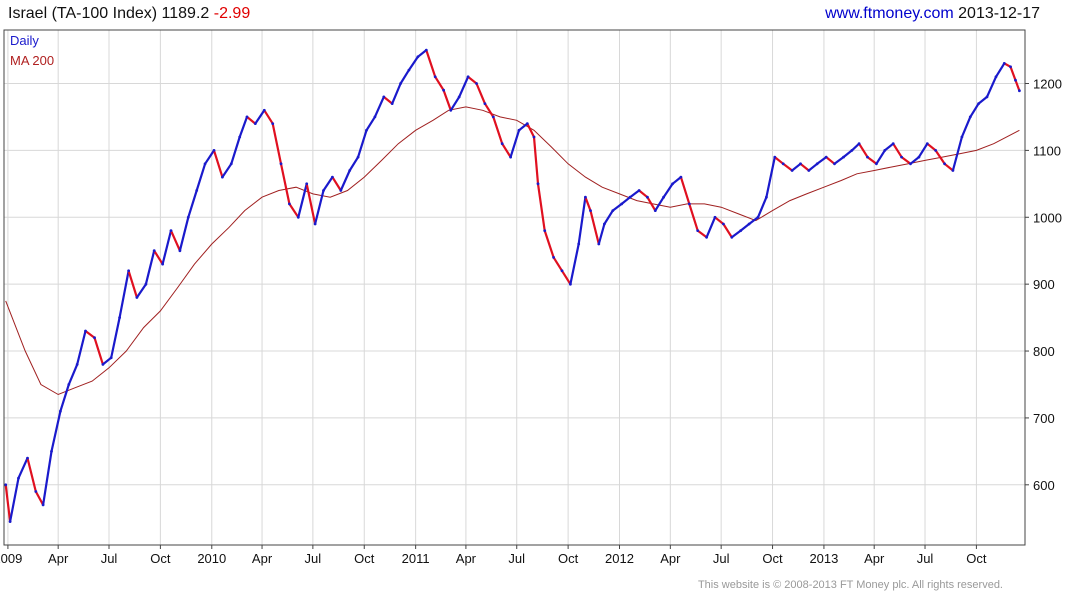  What do you see at coordinates (211, 558) in the screenshot?
I see `x-tick-label: 2010` at bounding box center [211, 558].